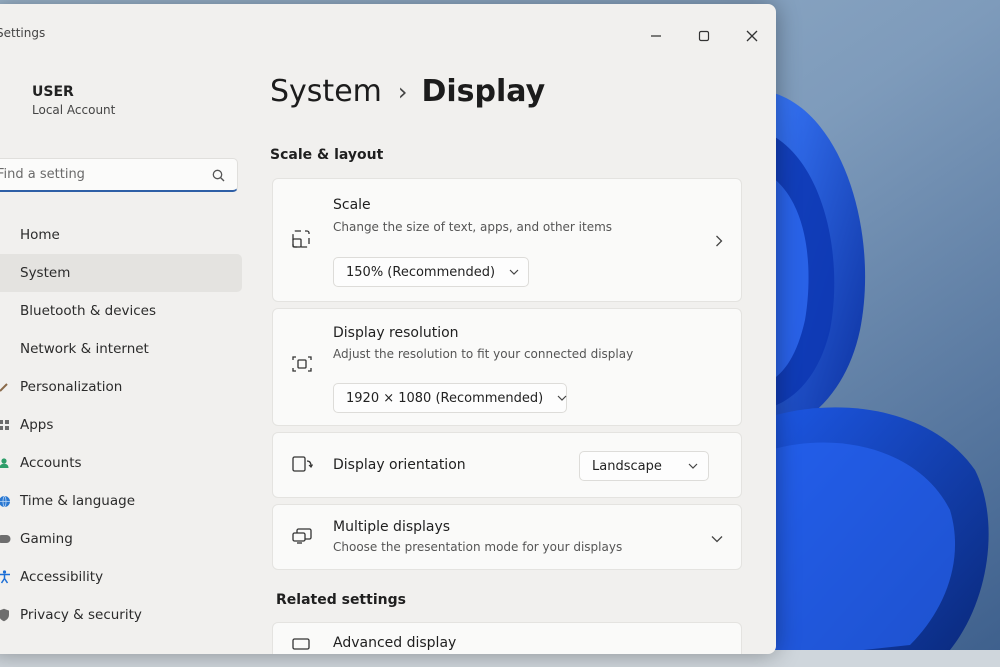 This screenshot has height=667, width=1000. What do you see at coordinates (40, 235) in the screenshot?
I see `sidebar-item-label: Home` at bounding box center [40, 235].